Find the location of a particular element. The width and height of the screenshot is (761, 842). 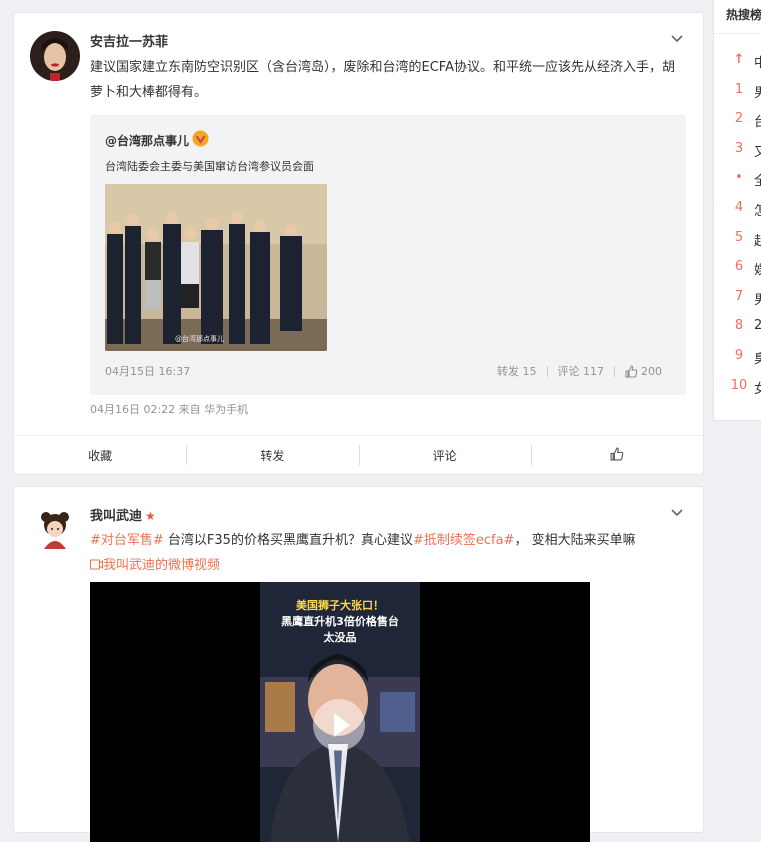

comment-button: 评论 is located at coordinates (444, 454).